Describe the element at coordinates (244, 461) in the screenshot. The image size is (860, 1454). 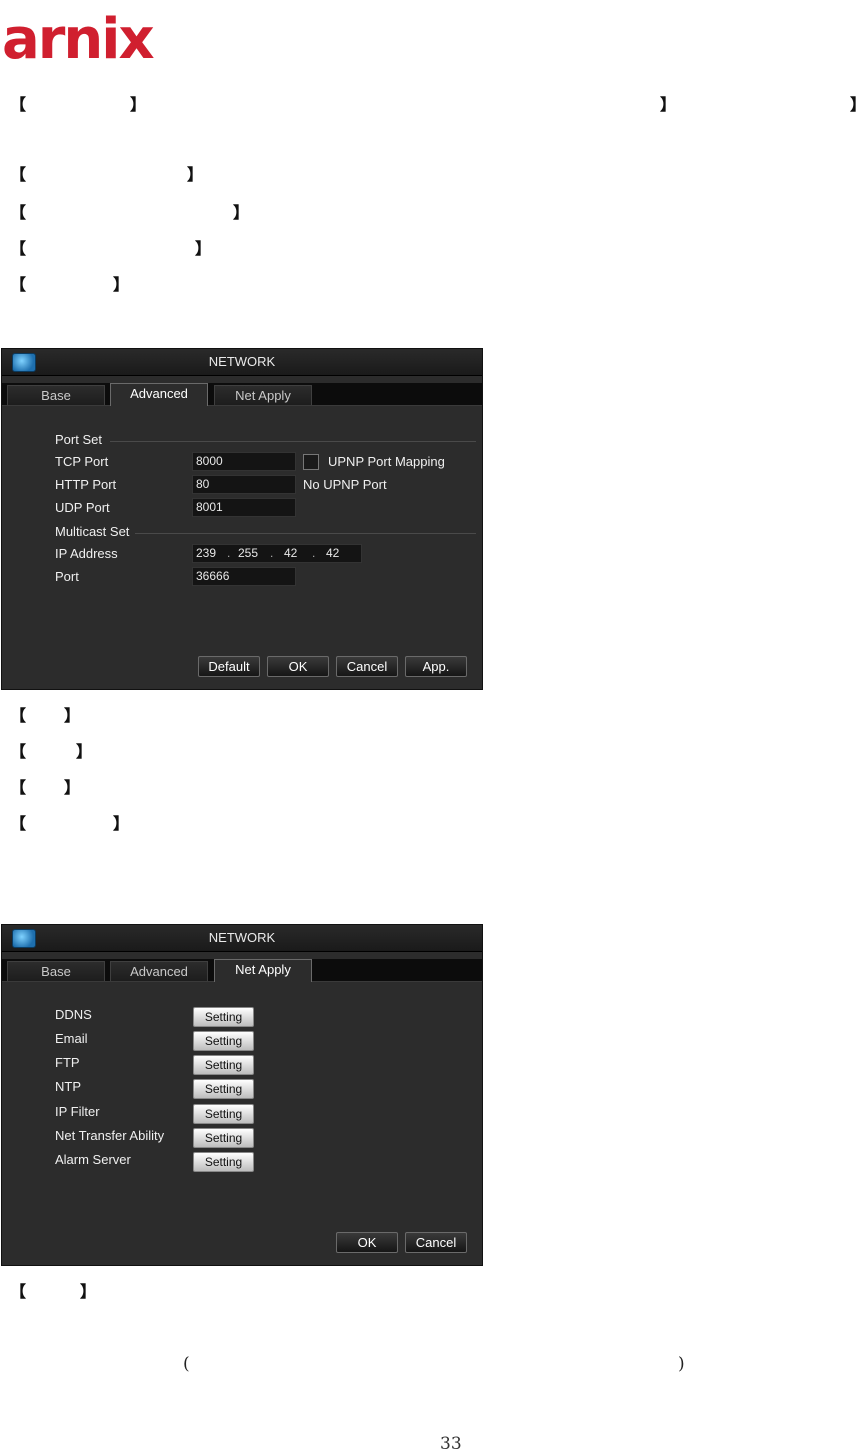
I see `tcp-port-input: 8000` at that location.